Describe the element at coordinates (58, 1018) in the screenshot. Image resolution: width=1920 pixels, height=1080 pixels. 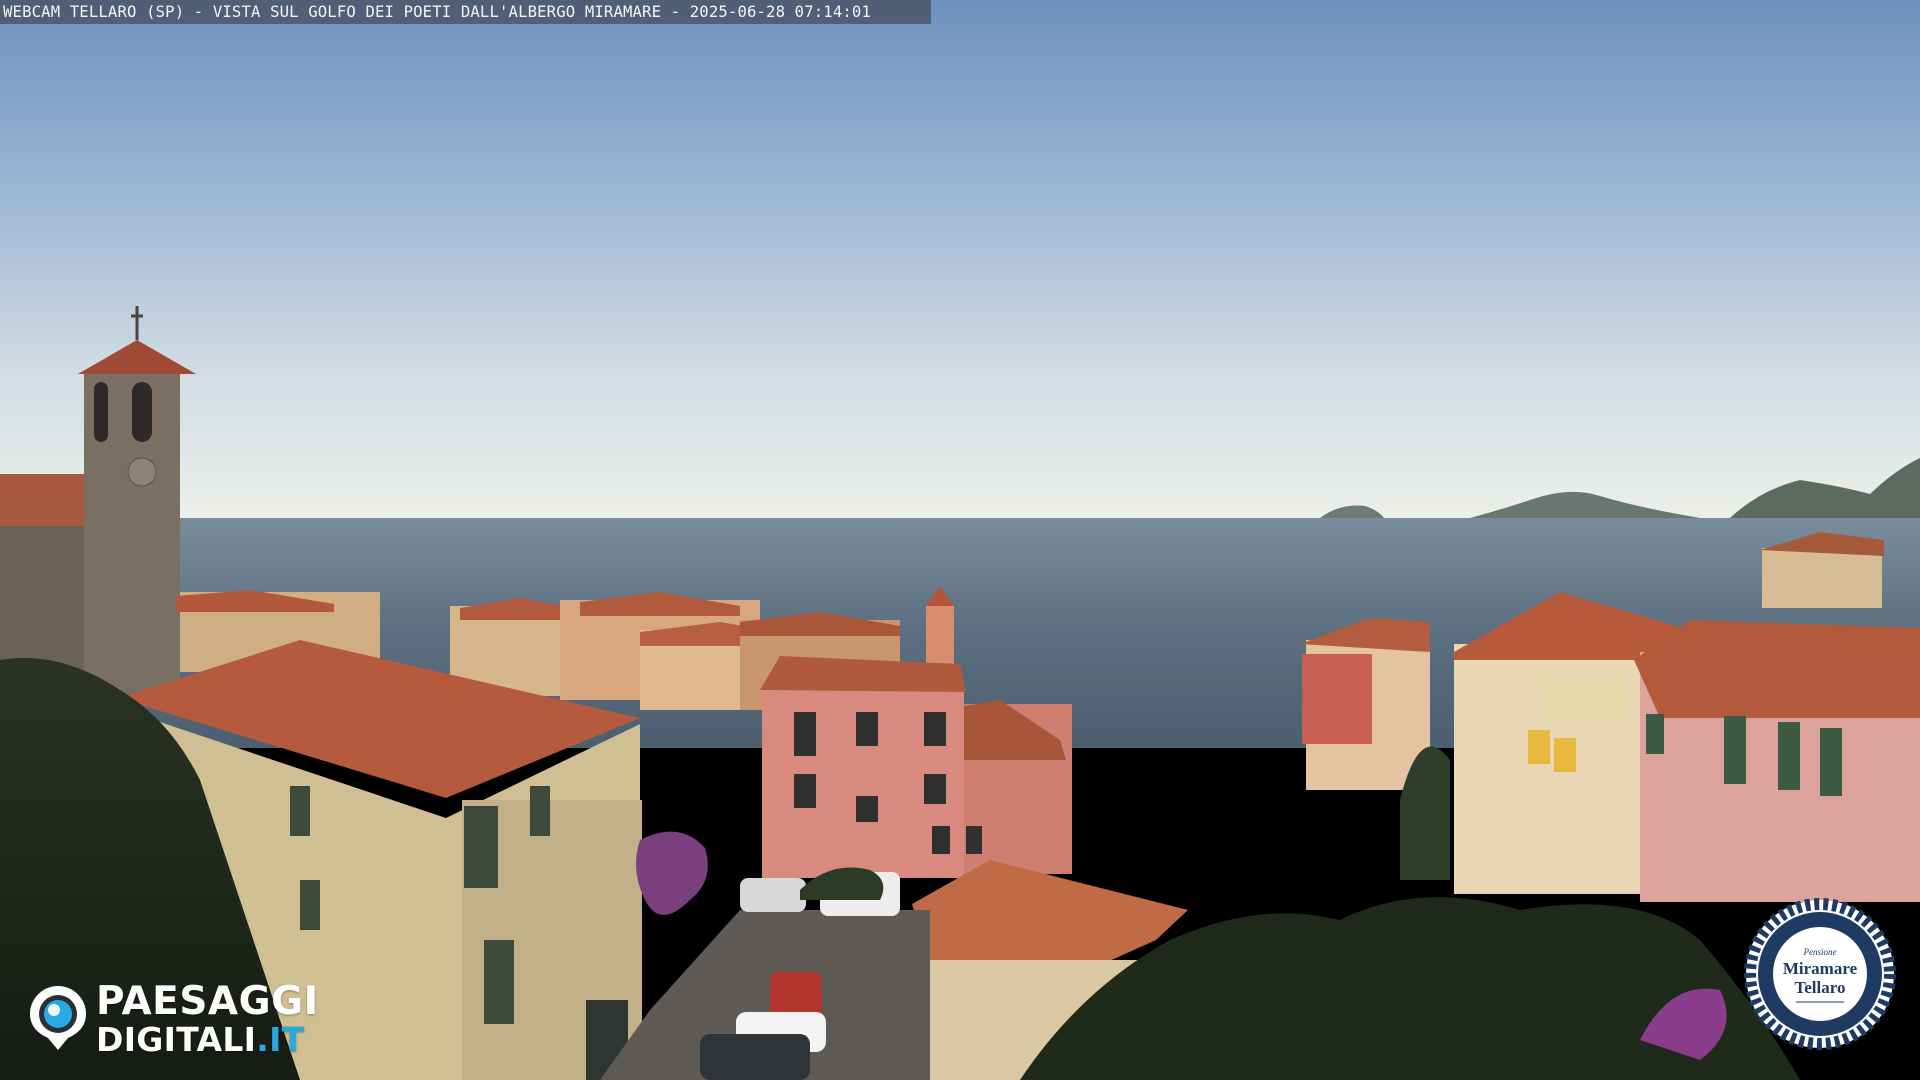
I see `eye-pin-icon` at that location.